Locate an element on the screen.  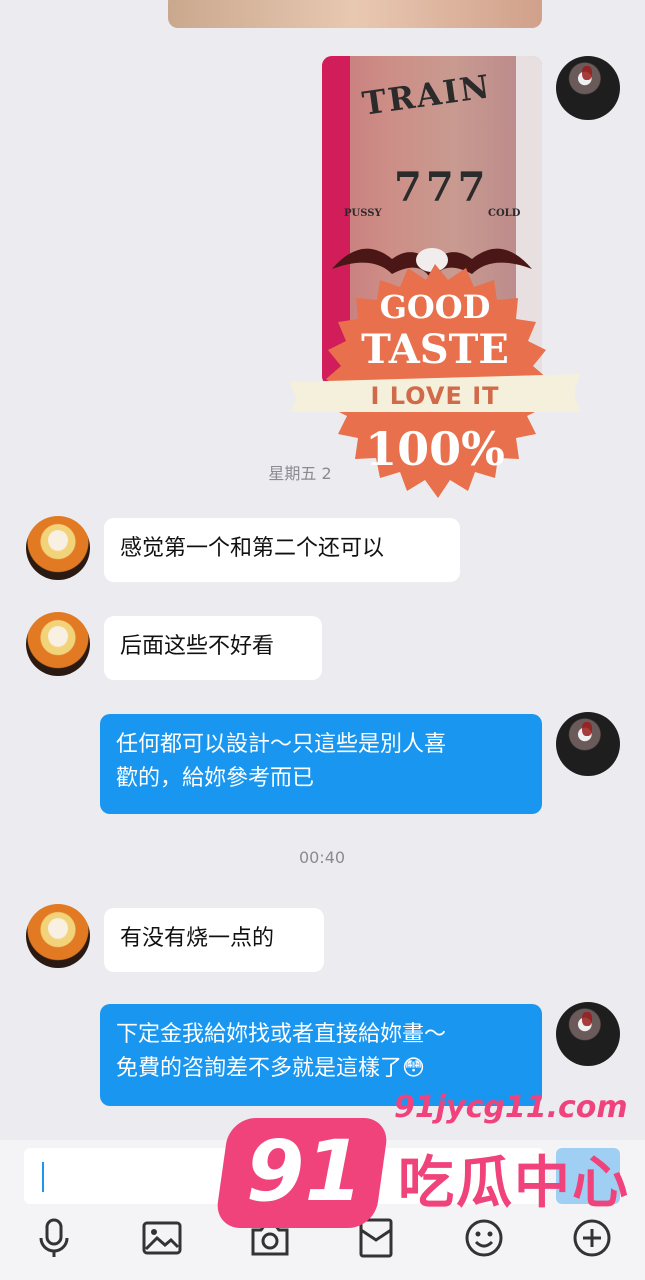
text-cursor is located at coordinates (43, 1177).